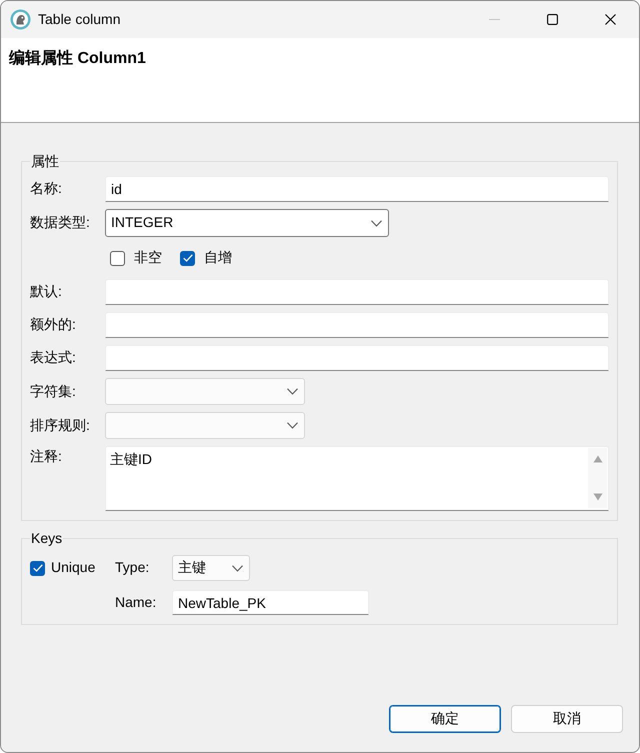 Image resolution: width=640 pixels, height=753 pixels. Describe the element at coordinates (53, 325) in the screenshot. I see `field-label: 额外的:` at that location.